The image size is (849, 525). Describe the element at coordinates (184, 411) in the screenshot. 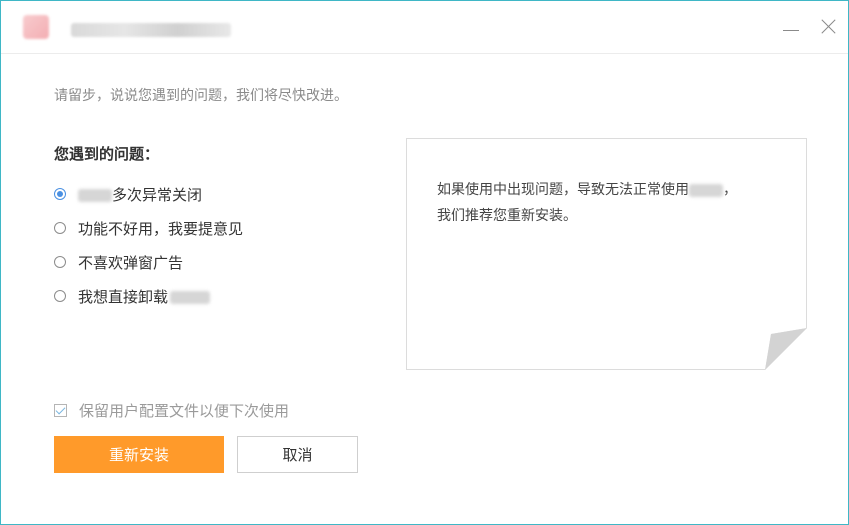

I see `keep-config-label: 保留用户配置文件以便下次使用` at that location.